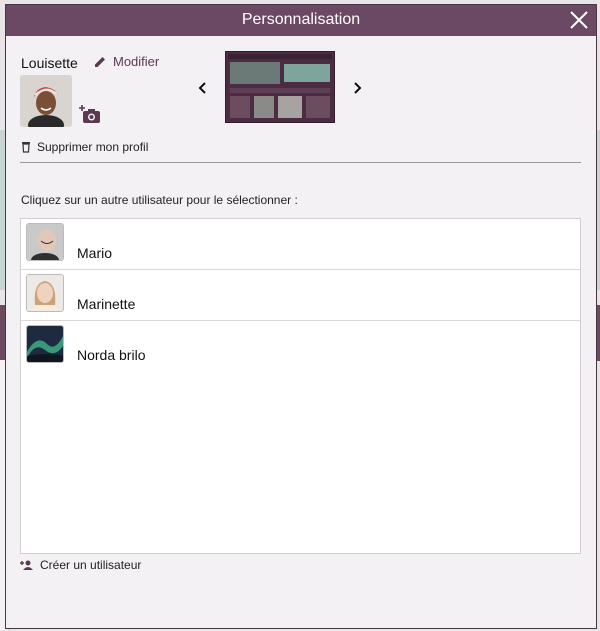 The width and height of the screenshot is (600, 631). What do you see at coordinates (300, 295) in the screenshot?
I see `user-row-marinette: Marinette` at bounding box center [300, 295].